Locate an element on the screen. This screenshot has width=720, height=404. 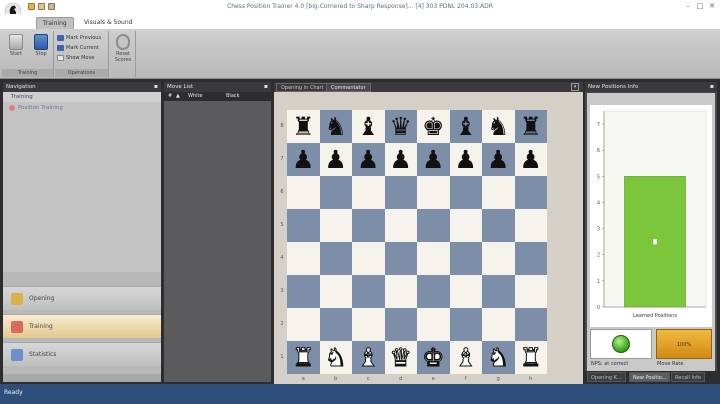
close-button: ✕ is located at coordinates (712, 6).